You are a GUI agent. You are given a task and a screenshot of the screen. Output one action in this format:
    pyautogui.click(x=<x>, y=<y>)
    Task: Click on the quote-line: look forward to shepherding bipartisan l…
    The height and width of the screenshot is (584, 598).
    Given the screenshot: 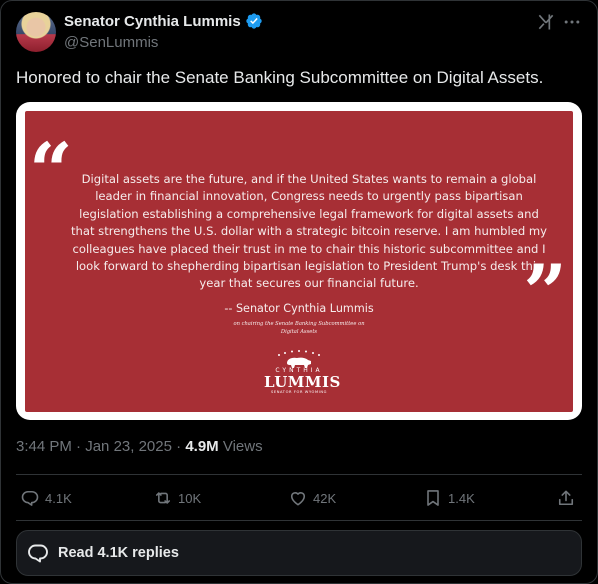 What is the action you would take?
    pyautogui.click(x=309, y=266)
    